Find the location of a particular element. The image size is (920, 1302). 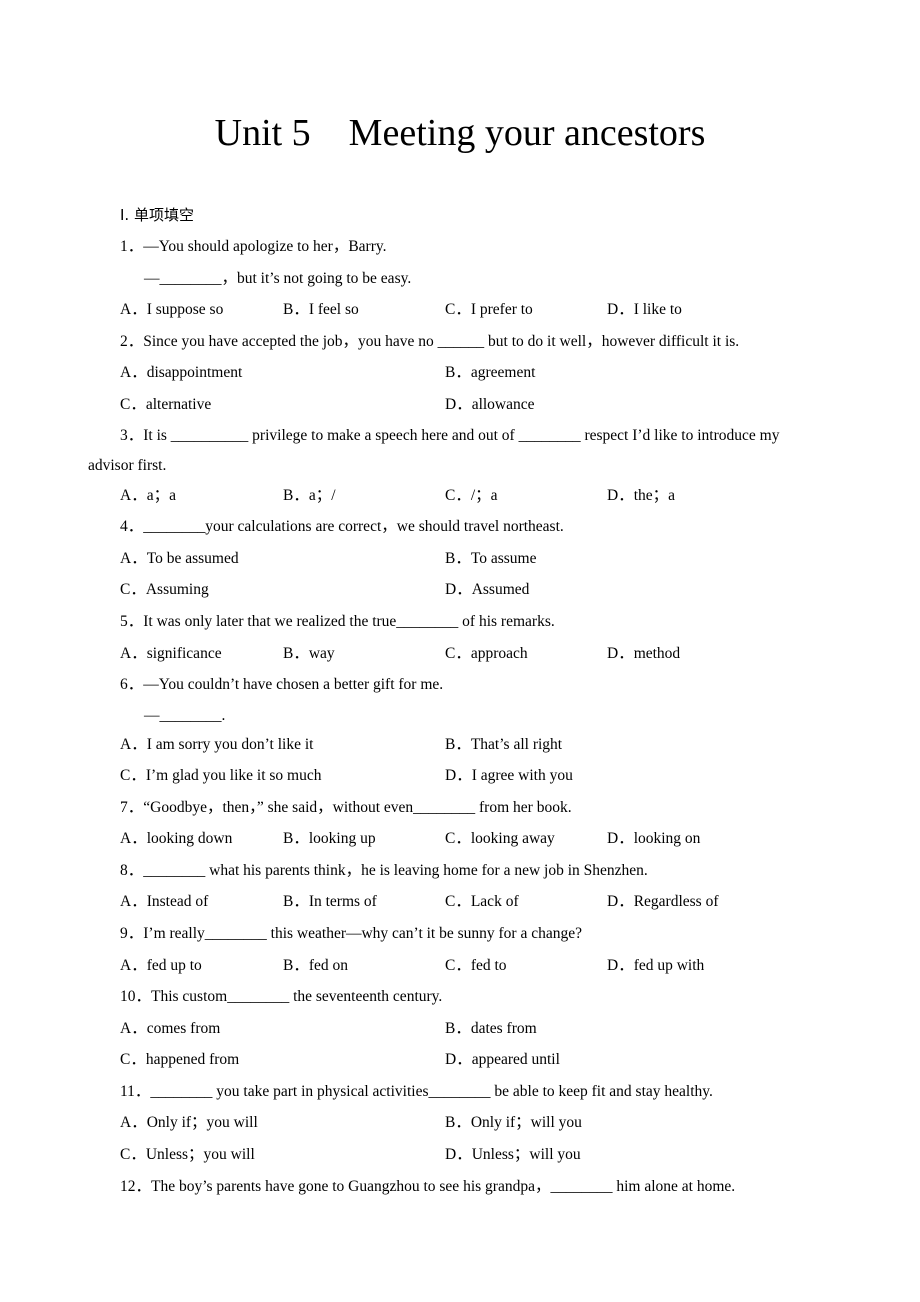

page-title: Unit 5 Meeting your ancestors is located at coordinates (460, 133).